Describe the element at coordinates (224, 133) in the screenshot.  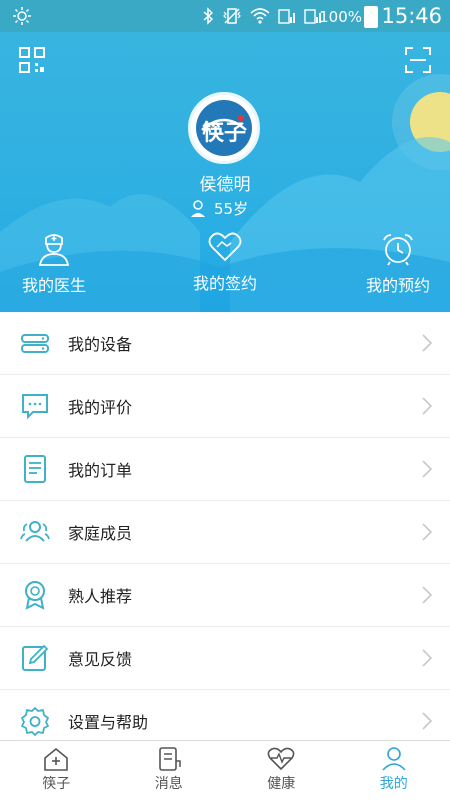
I see `logo-text: 筷子` at that location.